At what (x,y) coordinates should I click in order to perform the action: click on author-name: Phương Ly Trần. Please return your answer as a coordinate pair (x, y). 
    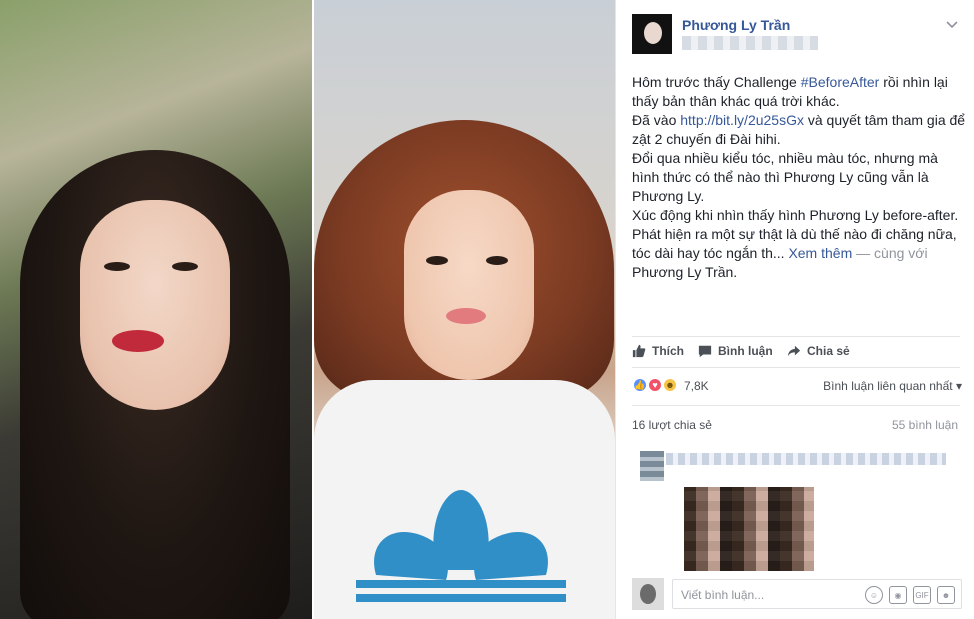
    Looking at the image, I should click on (736, 25).